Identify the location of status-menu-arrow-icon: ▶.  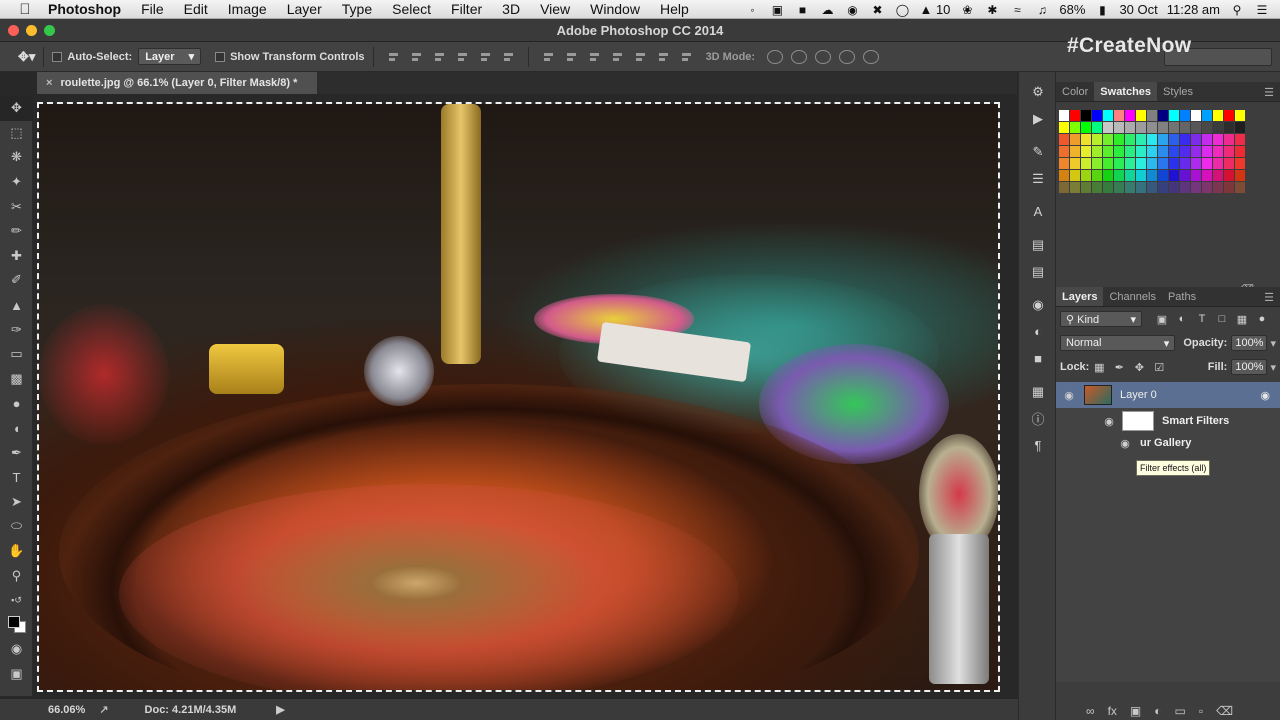
(280, 709).